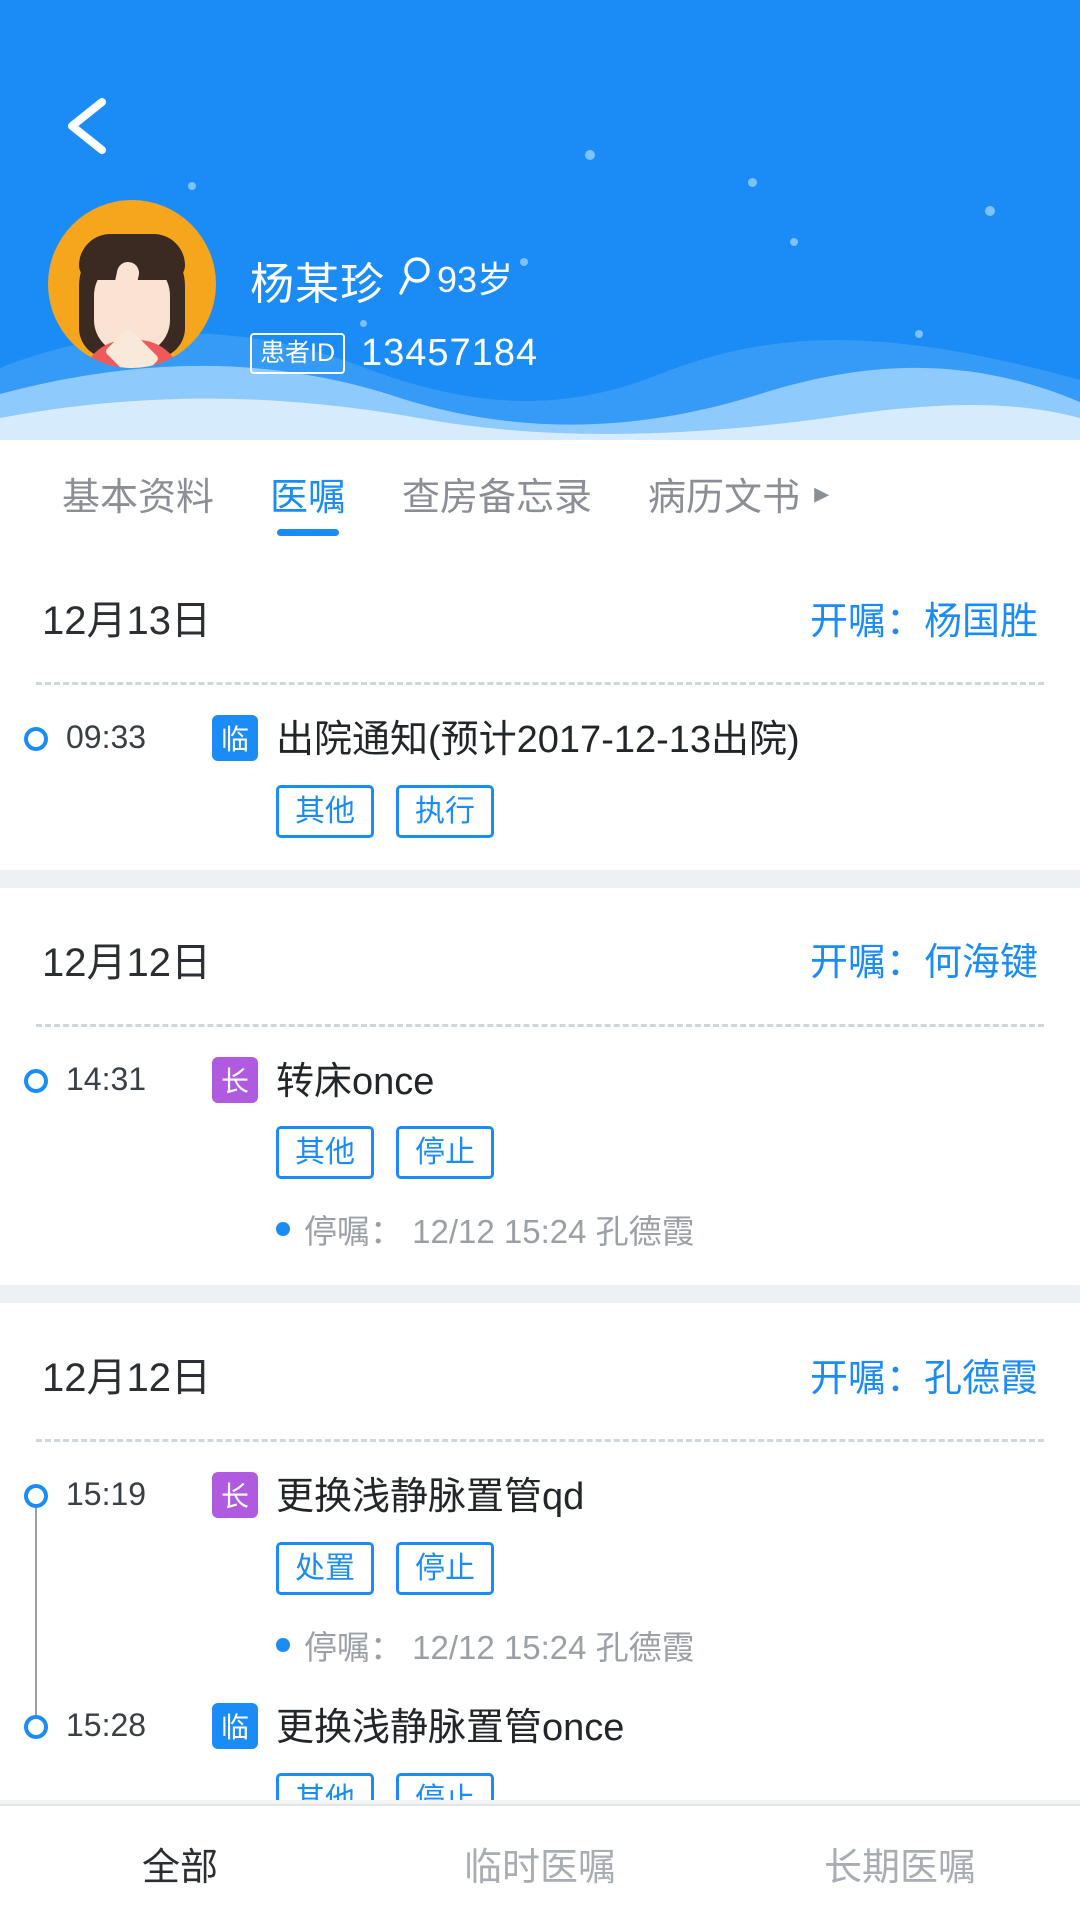  What do you see at coordinates (106, 1078) in the screenshot?
I see `order-time: 14:31` at bounding box center [106, 1078].